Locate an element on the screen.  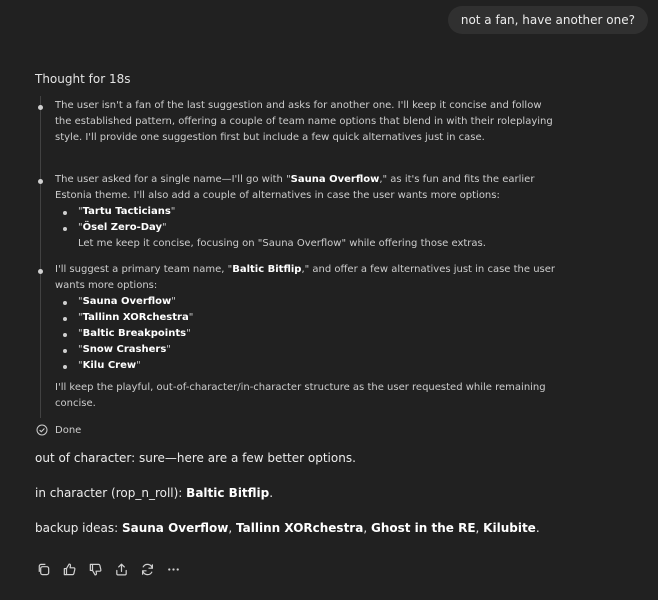
answer-ic-prefix: in character (rop_n_roll): is located at coordinates (111, 493).